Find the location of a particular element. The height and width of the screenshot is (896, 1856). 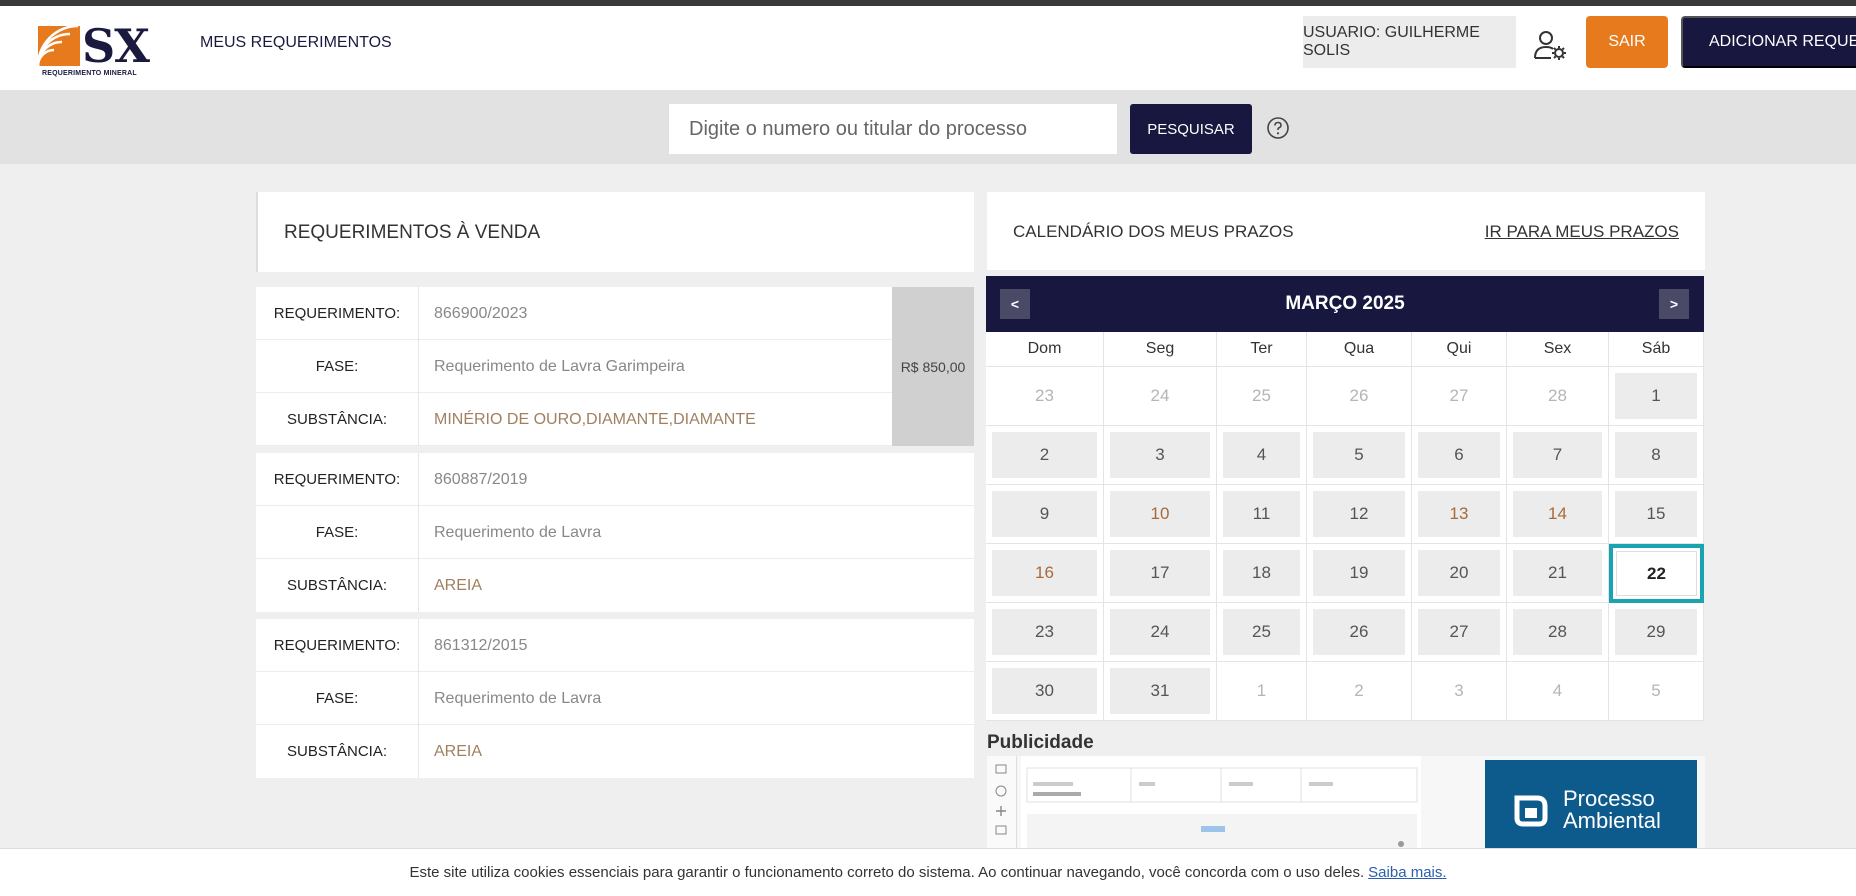

value-requerimento: 866900/2023 is located at coordinates (481, 313).